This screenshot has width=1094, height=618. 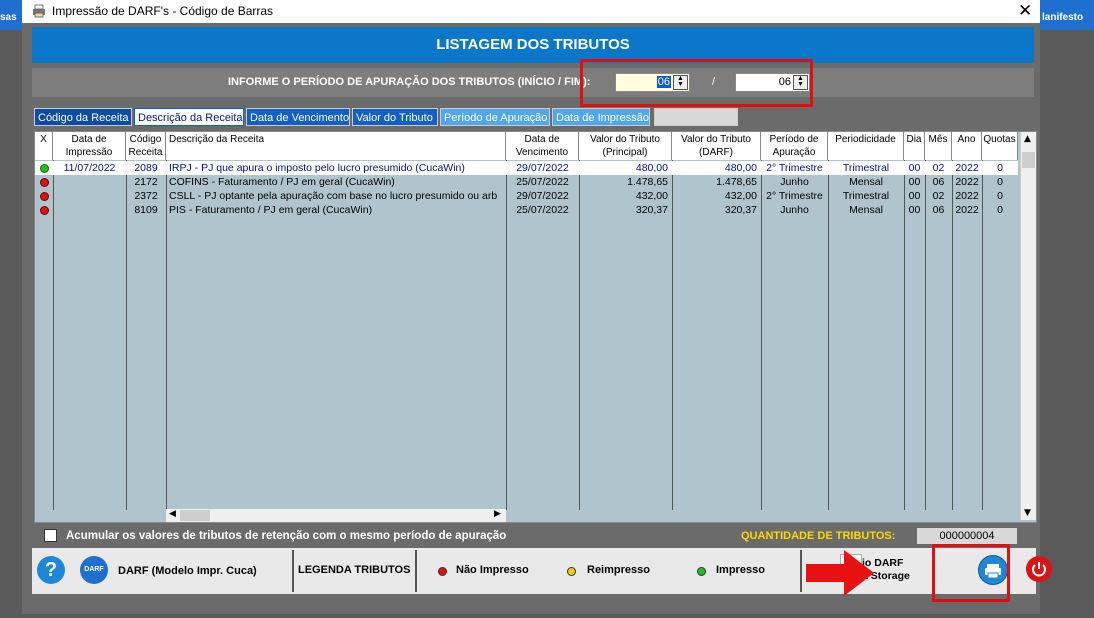 I want to click on arrow-right-icon, so click(x=840, y=573).